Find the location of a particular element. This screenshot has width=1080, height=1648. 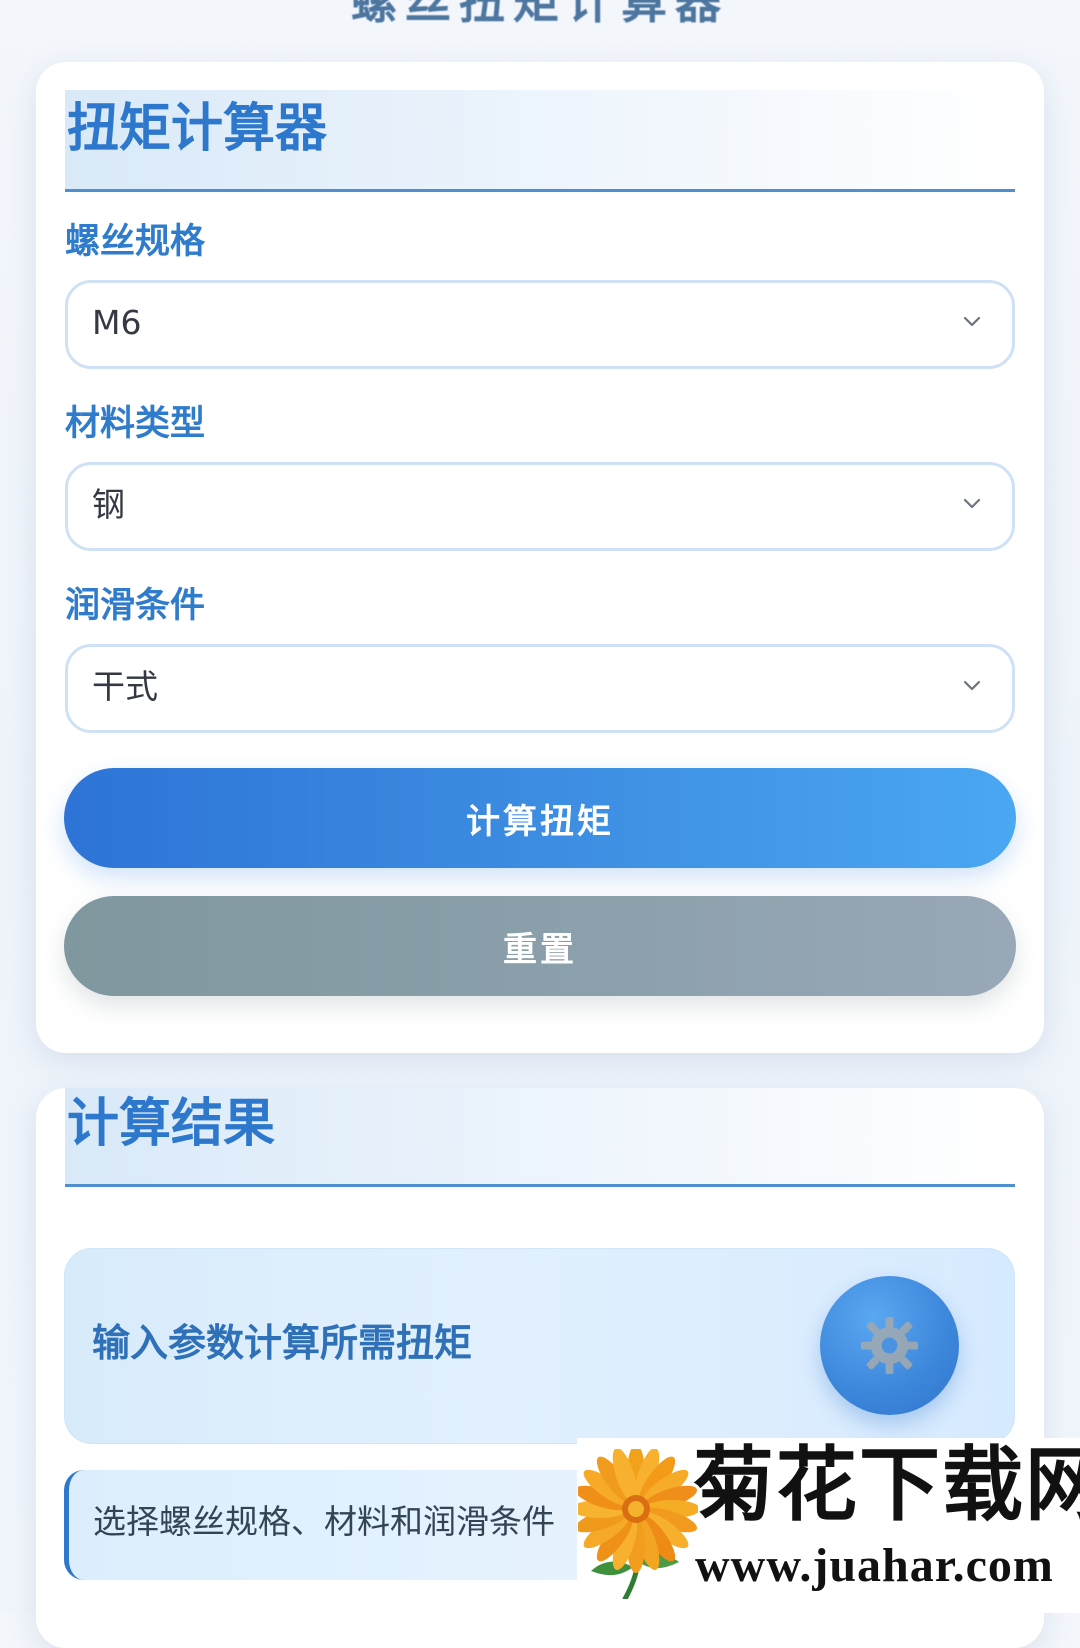

result-placeholder-text: 输入参数计算所需扭矩 is located at coordinates (282, 1343).